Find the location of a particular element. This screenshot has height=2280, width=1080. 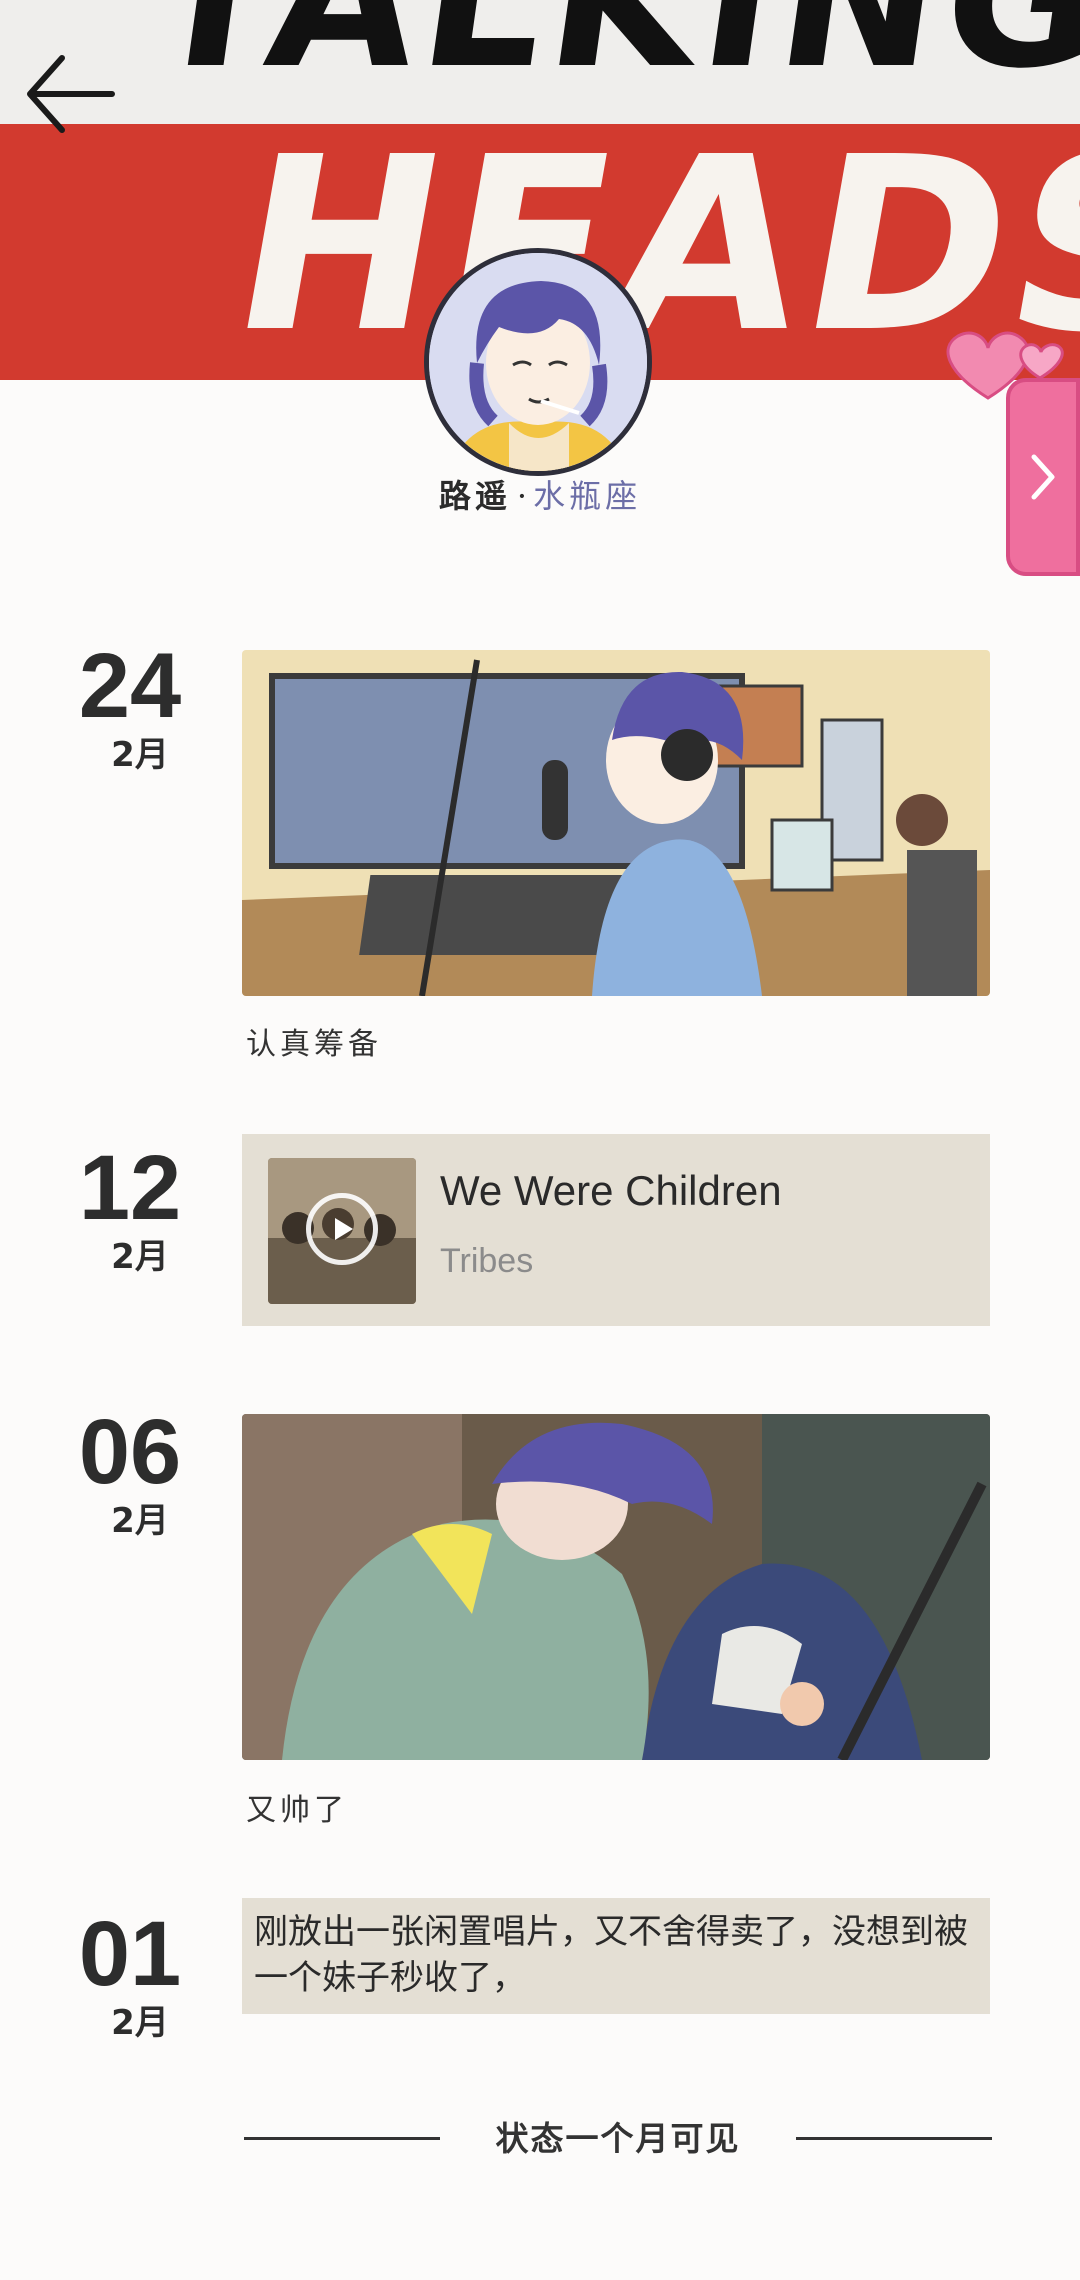

song-title: We Were Children is located at coordinates (611, 1190).